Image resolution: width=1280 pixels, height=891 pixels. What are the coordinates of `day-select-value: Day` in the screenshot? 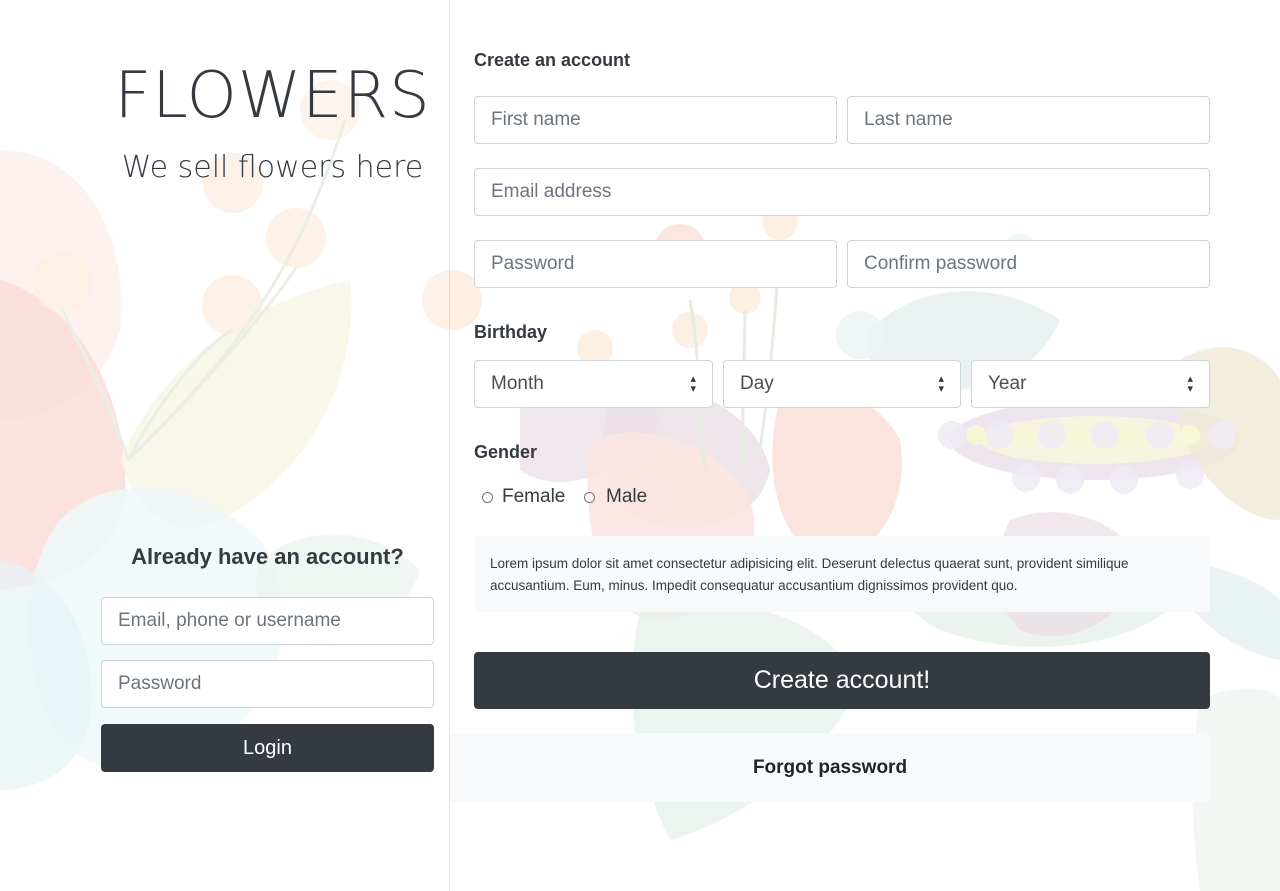 It's located at (757, 383).